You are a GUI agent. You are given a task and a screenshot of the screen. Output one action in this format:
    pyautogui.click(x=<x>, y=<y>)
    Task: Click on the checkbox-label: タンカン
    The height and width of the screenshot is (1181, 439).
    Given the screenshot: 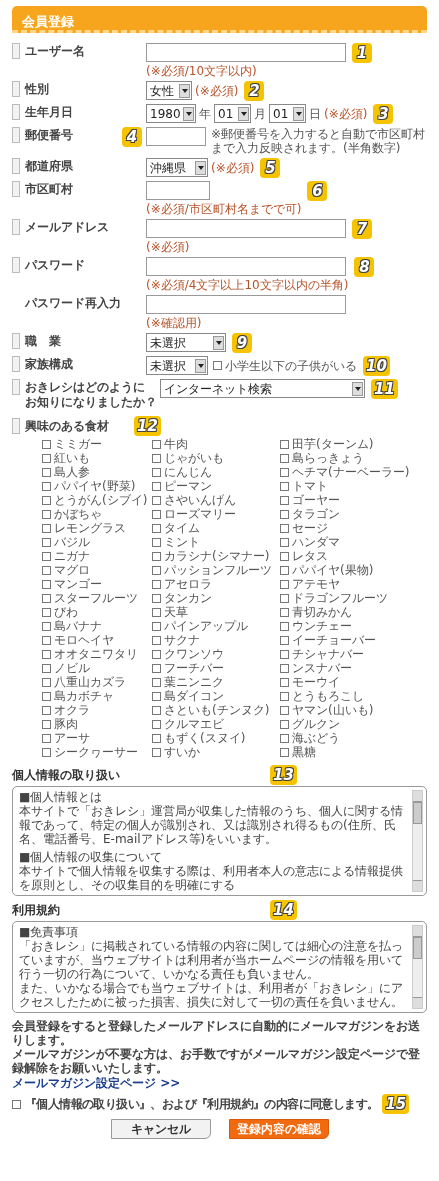 What is the action you would take?
    pyautogui.click(x=188, y=598)
    